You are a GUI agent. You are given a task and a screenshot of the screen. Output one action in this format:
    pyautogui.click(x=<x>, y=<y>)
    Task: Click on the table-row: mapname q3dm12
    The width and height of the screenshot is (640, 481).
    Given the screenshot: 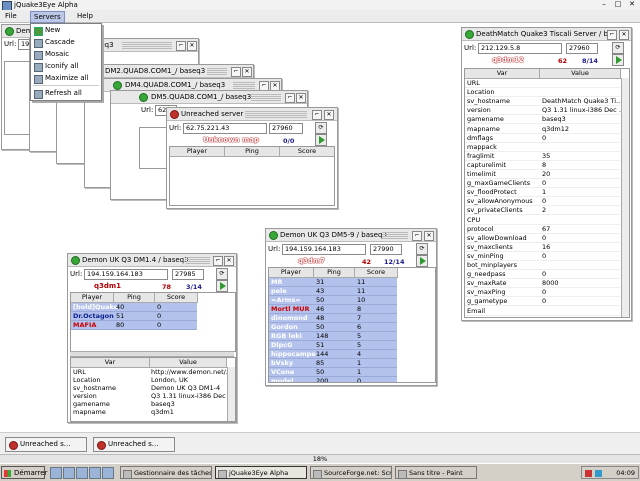 What is the action you would take?
    pyautogui.click(x=542, y=129)
    